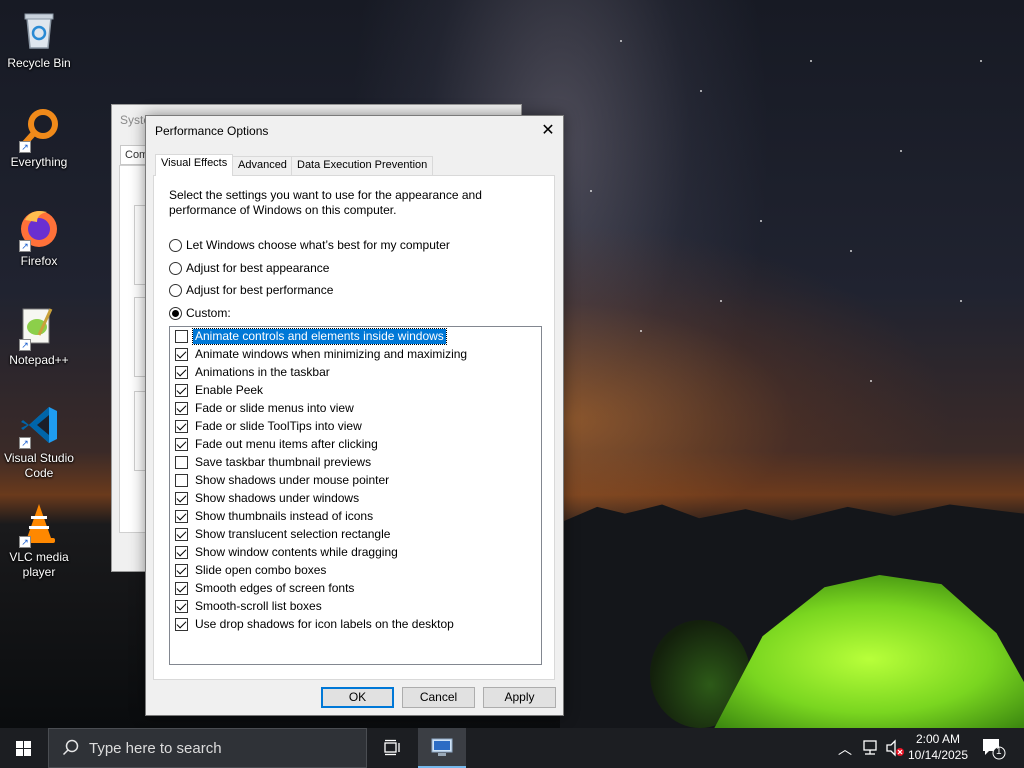 The image size is (1024, 768). I want to click on effect-list-item: Fade or slide menus into view, so click(355, 408).